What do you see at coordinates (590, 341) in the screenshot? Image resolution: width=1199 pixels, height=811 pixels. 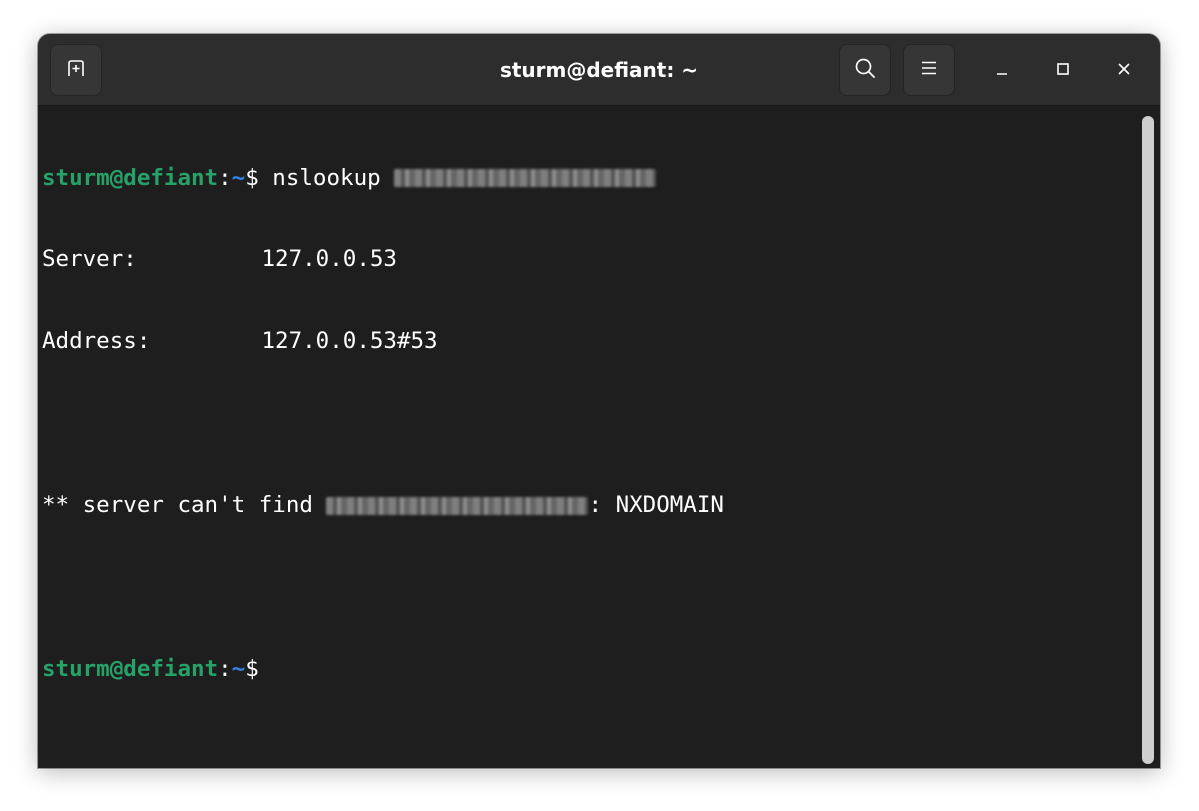 I see `terminal-line-address: Address: 127.0.0.53#53` at bounding box center [590, 341].